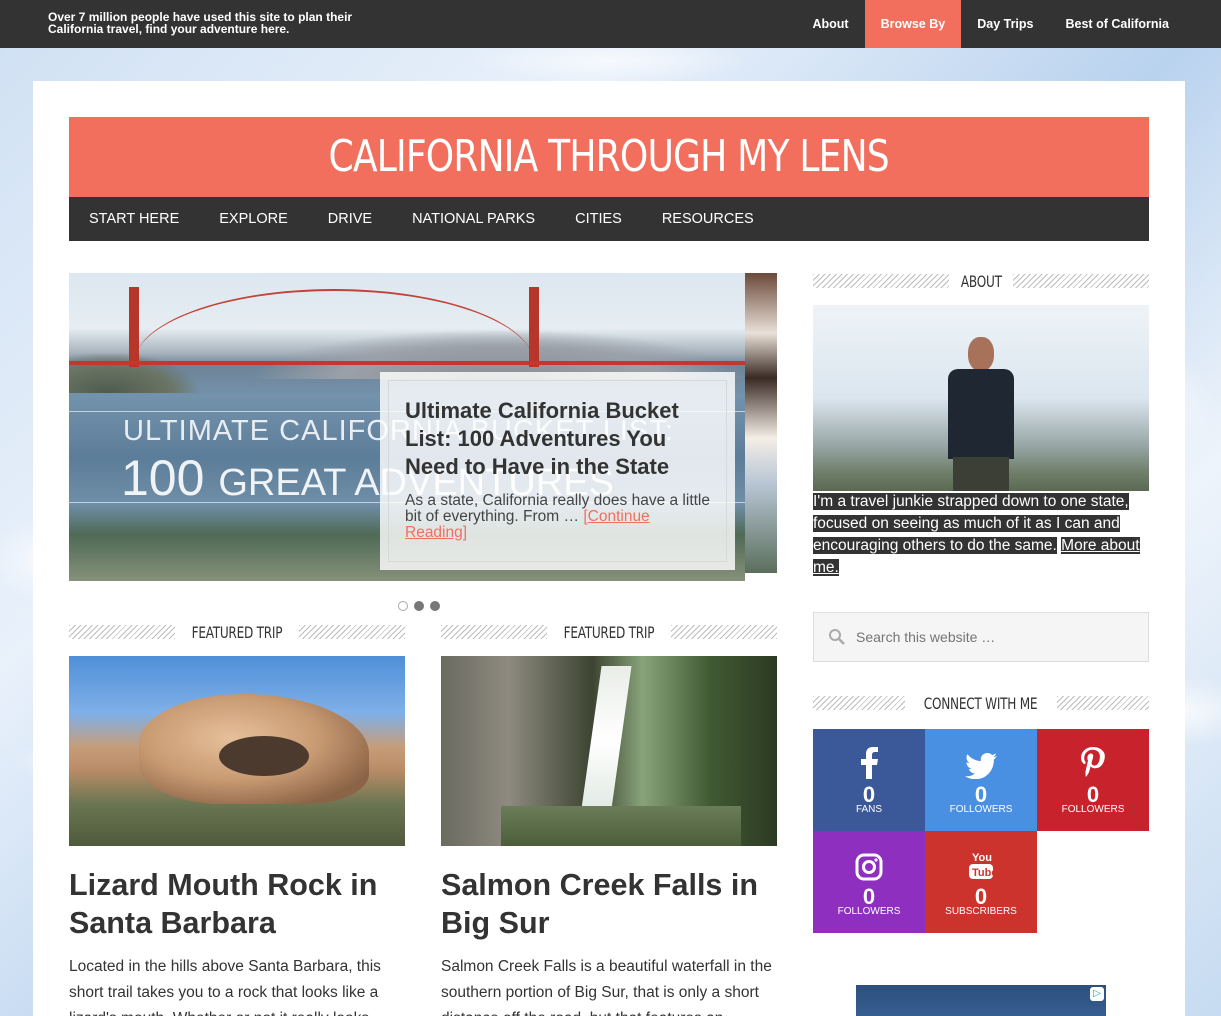  What do you see at coordinates (163, 478) in the screenshot?
I see `slide-image-number: 100` at bounding box center [163, 478].